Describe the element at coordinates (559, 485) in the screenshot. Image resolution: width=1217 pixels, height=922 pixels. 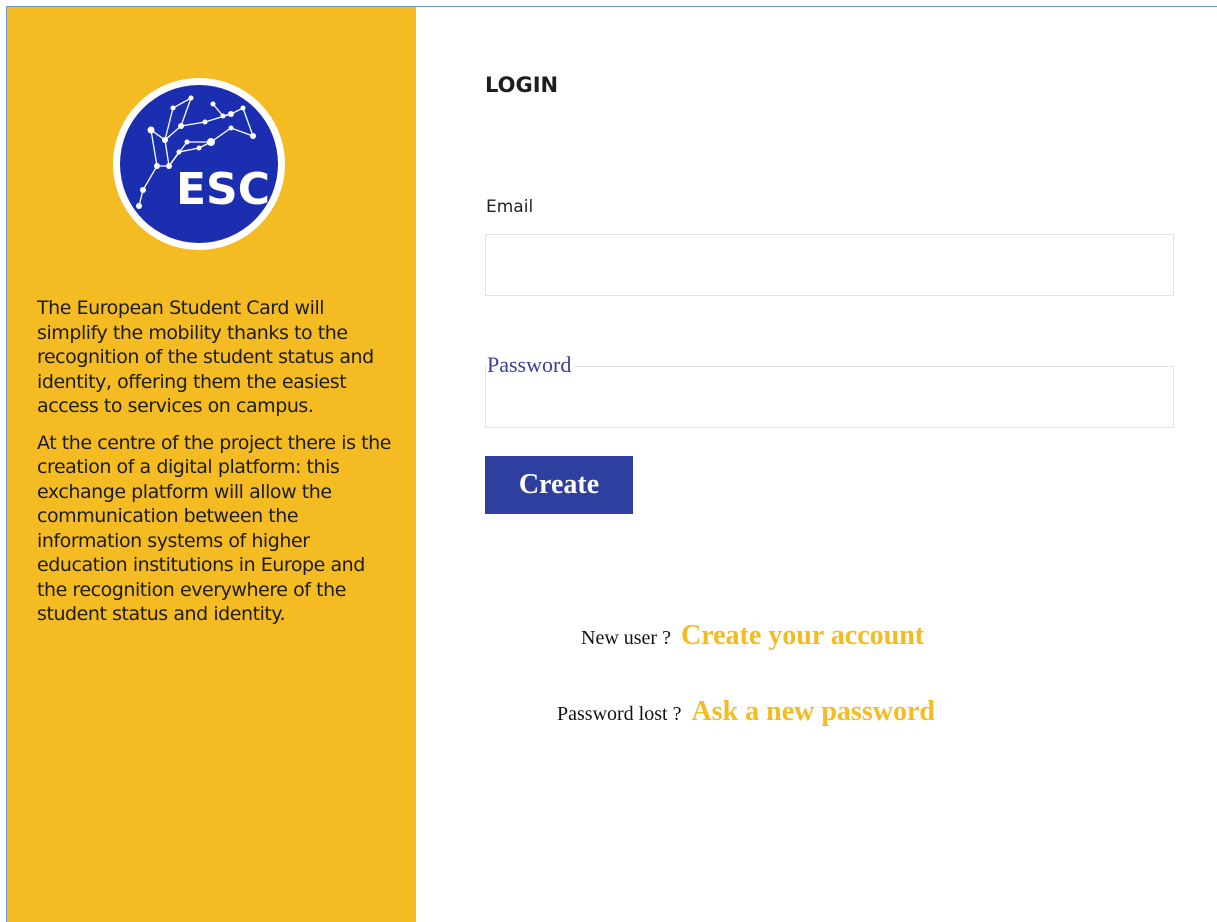
I see `create-button: Create` at that location.